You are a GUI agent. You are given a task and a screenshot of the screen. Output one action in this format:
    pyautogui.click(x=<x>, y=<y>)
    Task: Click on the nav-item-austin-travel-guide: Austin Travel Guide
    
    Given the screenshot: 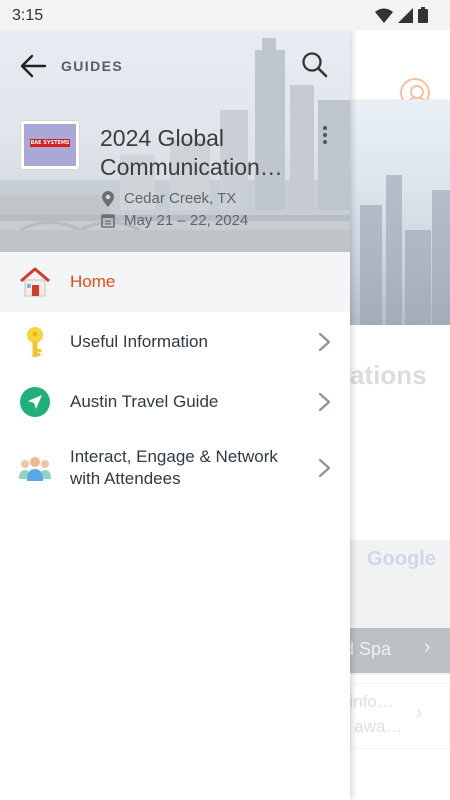 What is the action you would take?
    pyautogui.click(x=175, y=402)
    